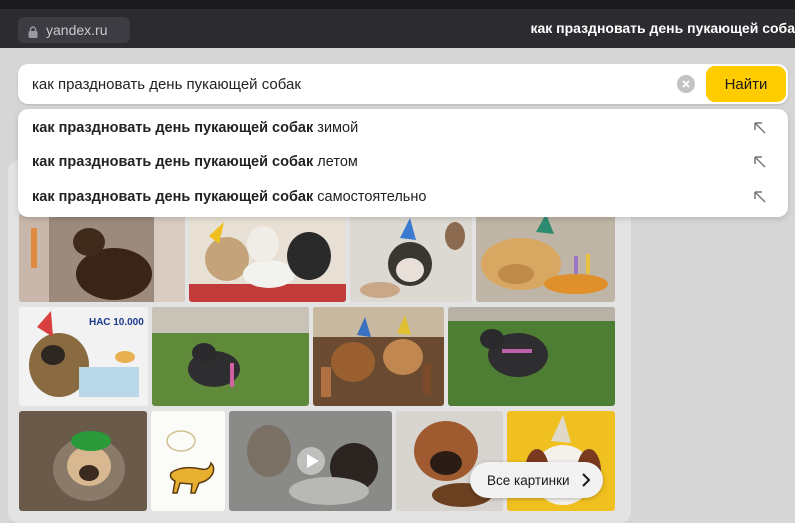  I want to click on lock-icon, so click(33, 31).